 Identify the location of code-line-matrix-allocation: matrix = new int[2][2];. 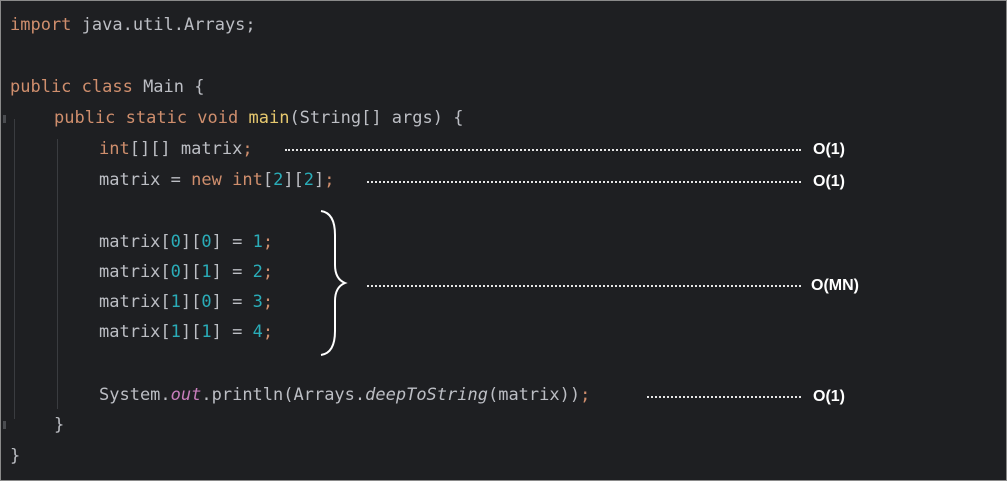
(217, 180).